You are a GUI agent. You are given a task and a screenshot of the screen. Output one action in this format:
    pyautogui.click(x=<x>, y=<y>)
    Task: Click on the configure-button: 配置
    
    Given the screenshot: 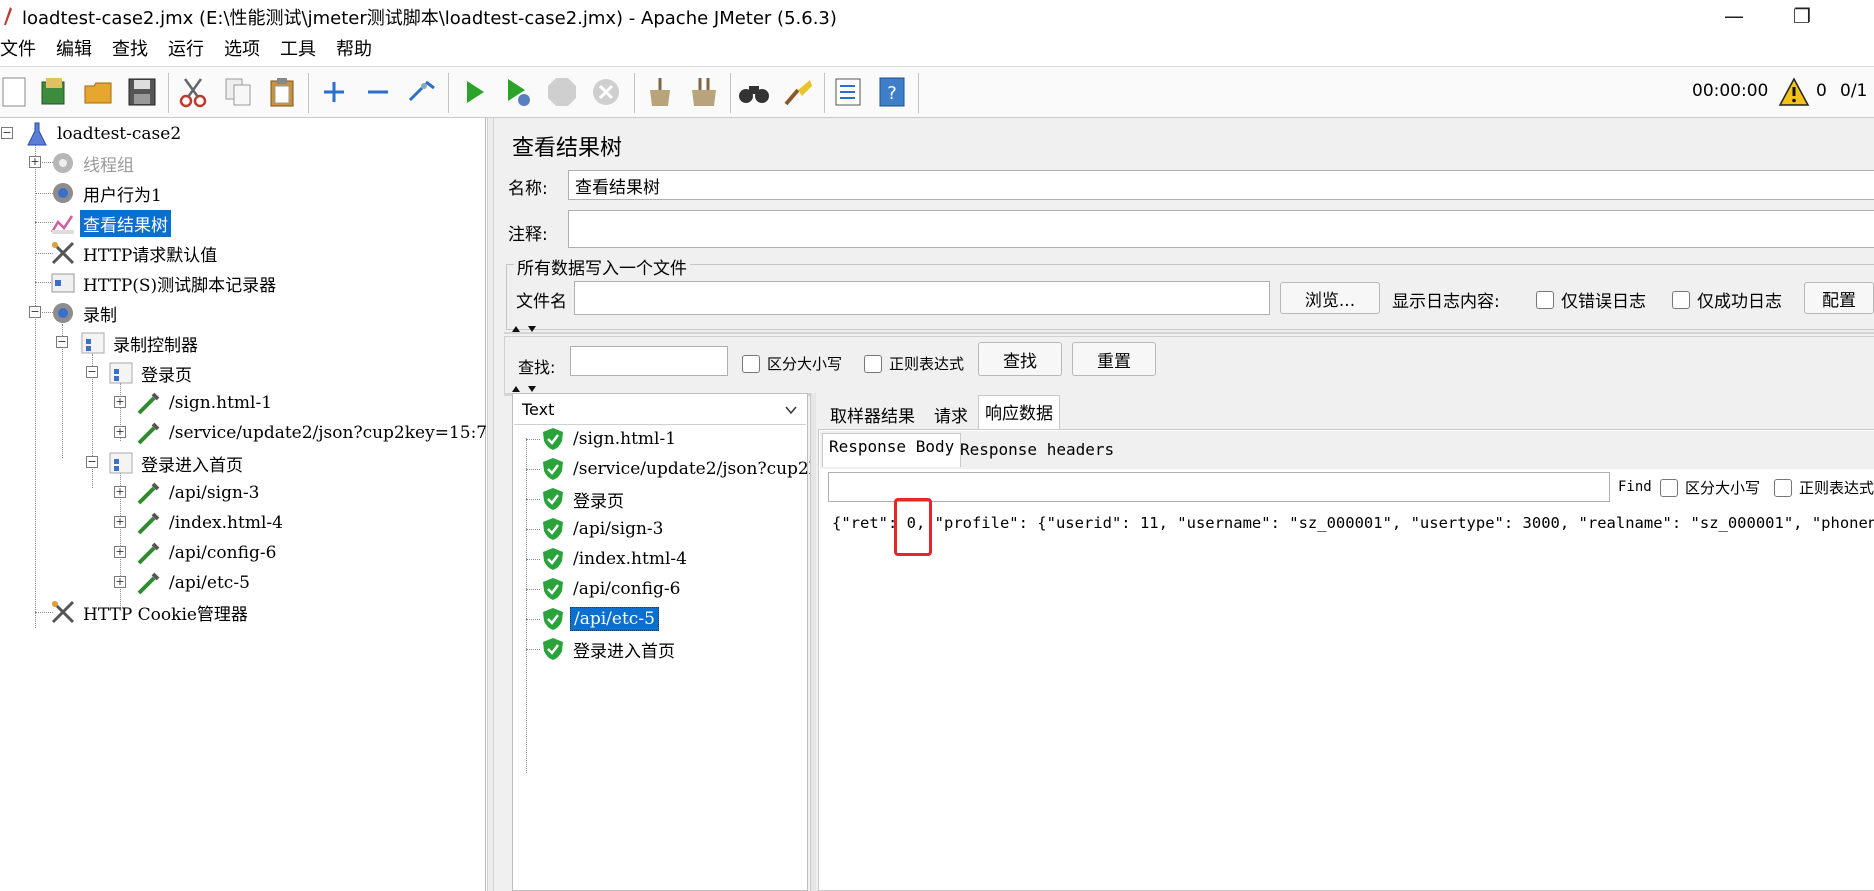 What is the action you would take?
    pyautogui.click(x=1839, y=298)
    